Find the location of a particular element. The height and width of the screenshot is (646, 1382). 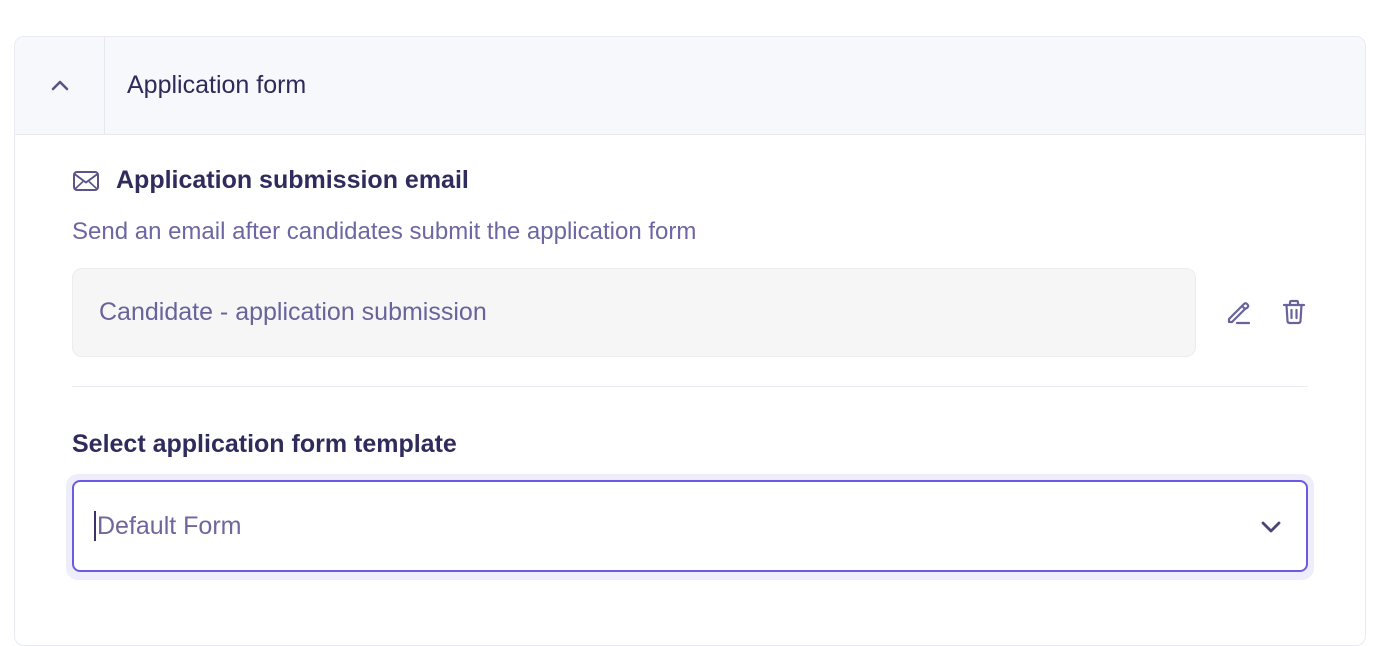

delete-email-button is located at coordinates (1294, 312).